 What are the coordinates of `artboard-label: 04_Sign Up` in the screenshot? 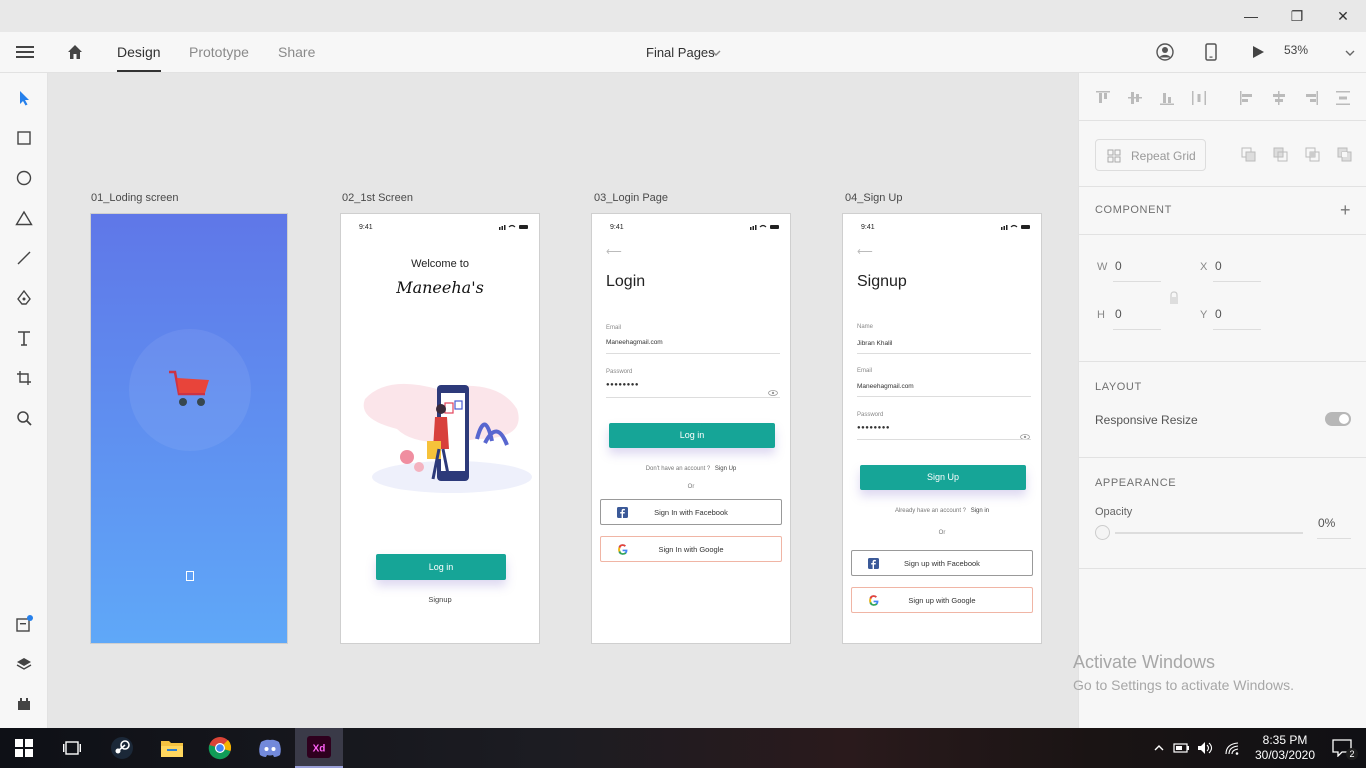 It's located at (874, 198).